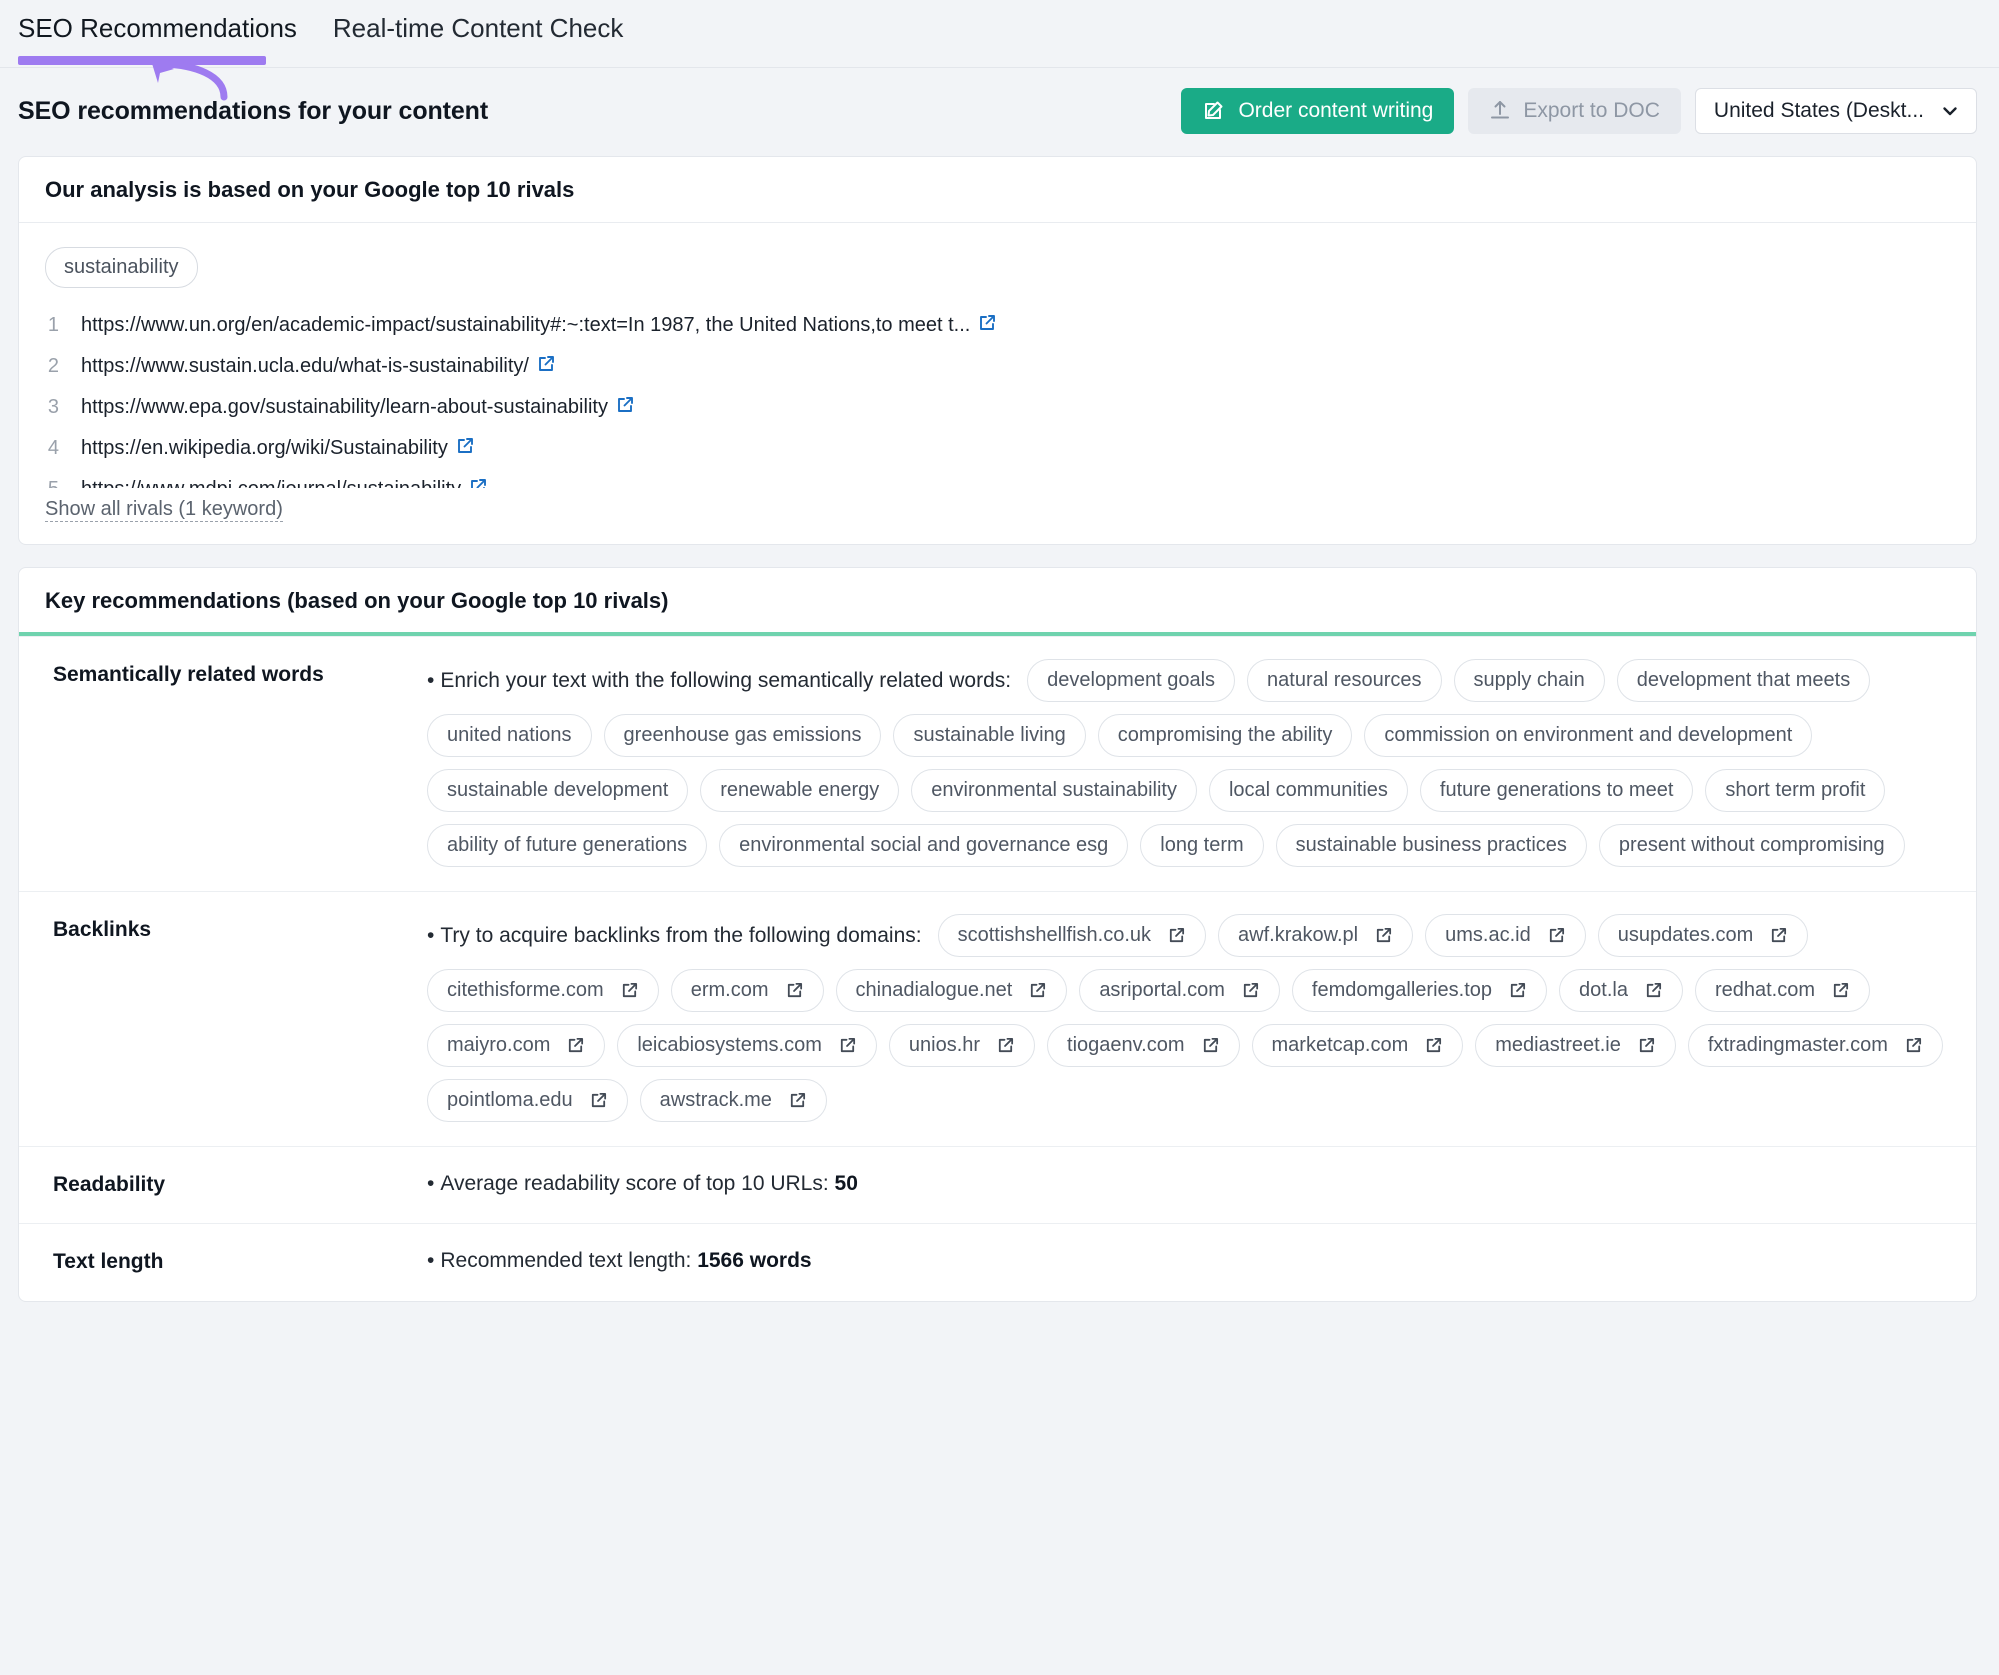 This screenshot has width=1999, height=1675. Describe the element at coordinates (1225, 735) in the screenshot. I see `semantic-word-chip: compromising the ability` at that location.